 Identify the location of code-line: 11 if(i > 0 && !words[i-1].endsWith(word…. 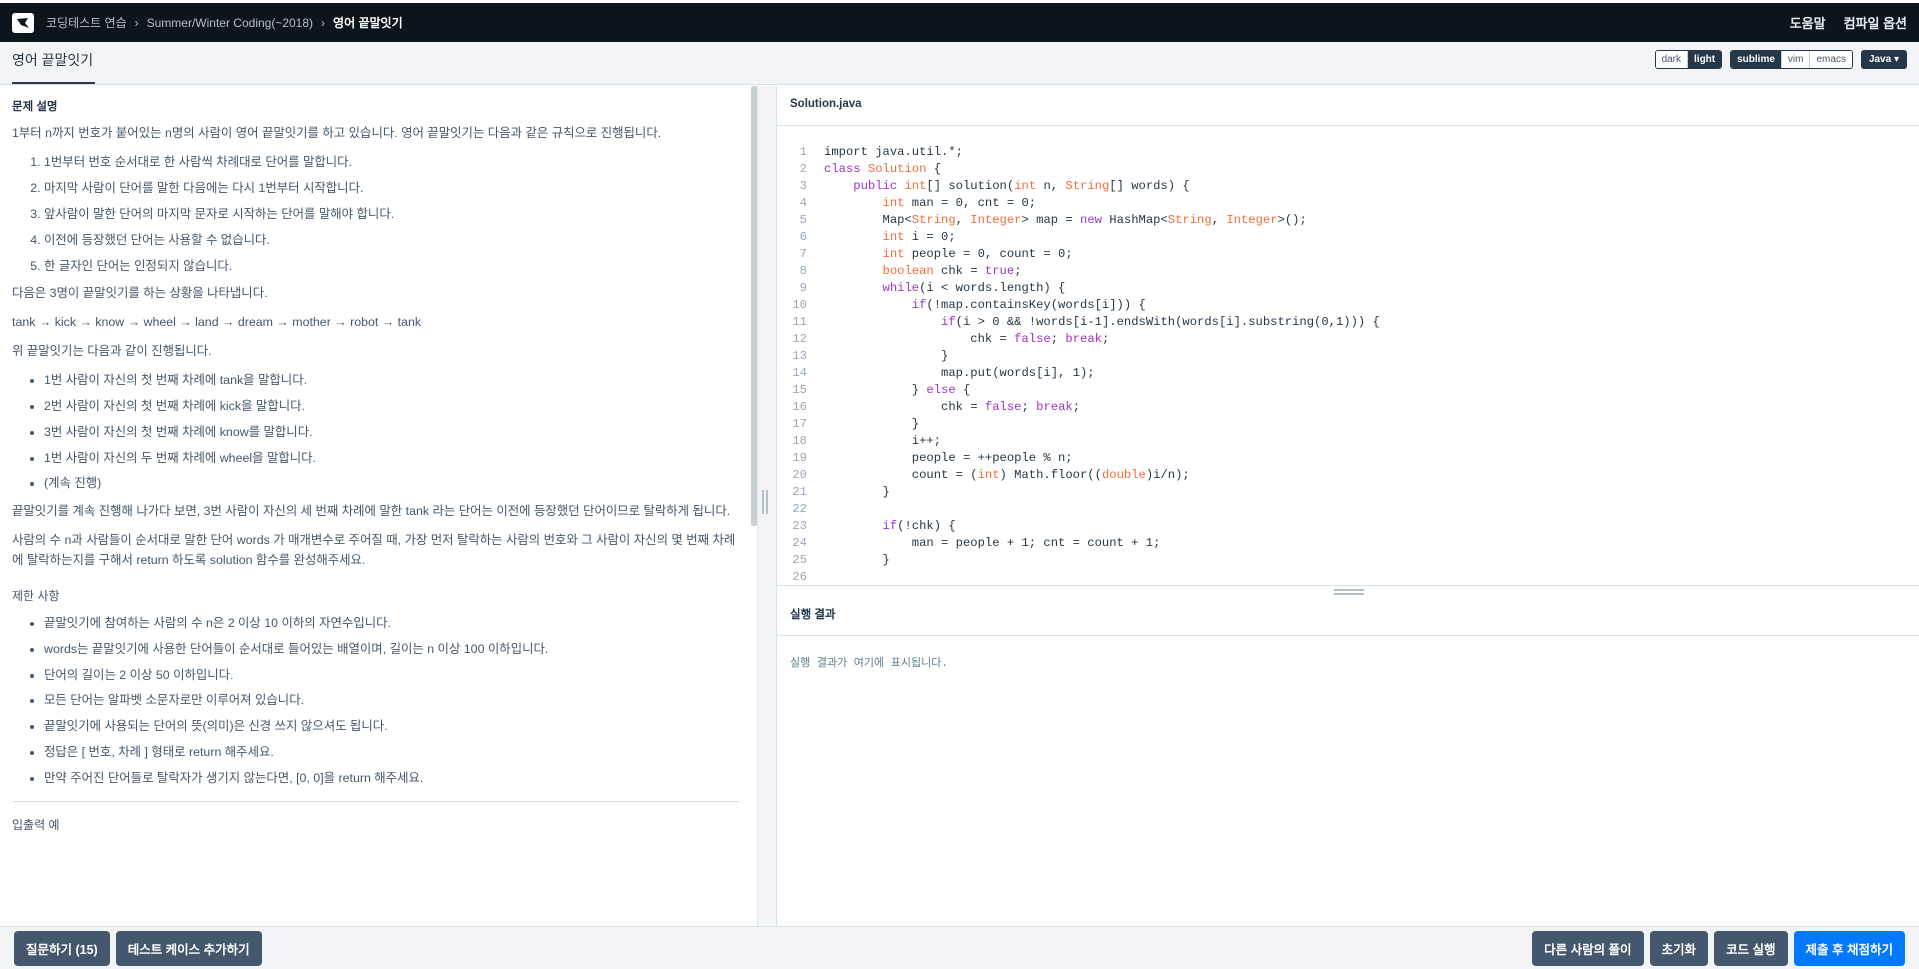
(1348, 322).